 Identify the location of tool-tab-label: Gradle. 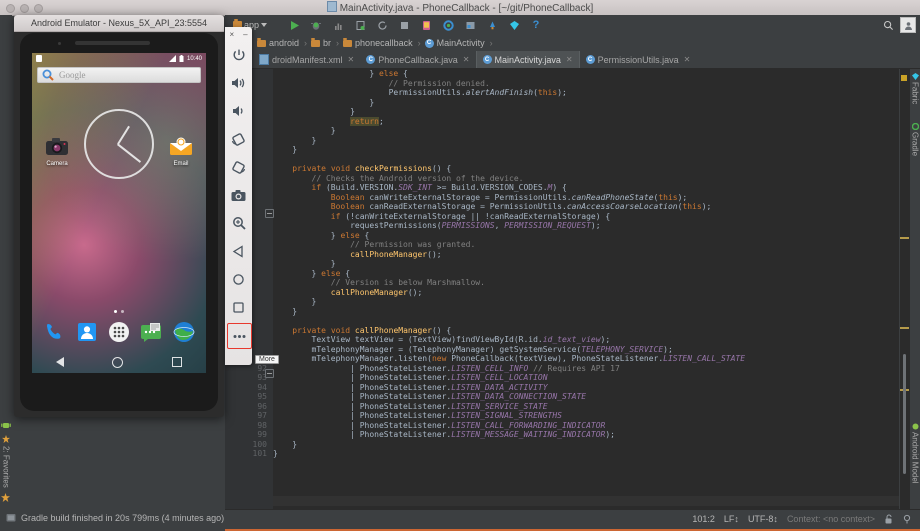
(915, 144).